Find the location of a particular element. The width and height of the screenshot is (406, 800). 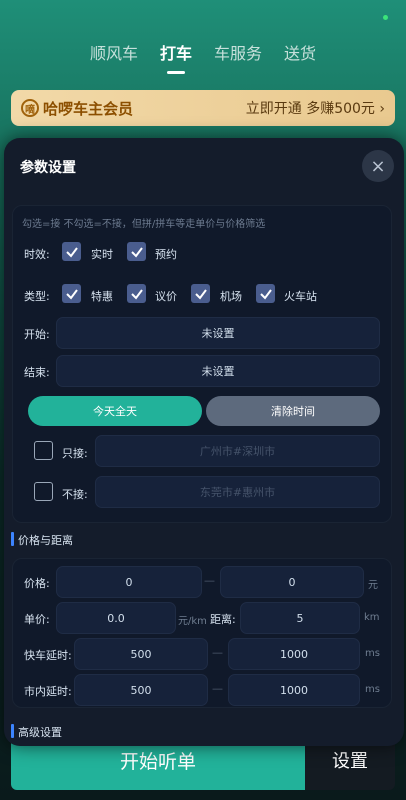

checkbox-train-station is located at coordinates (265, 293).